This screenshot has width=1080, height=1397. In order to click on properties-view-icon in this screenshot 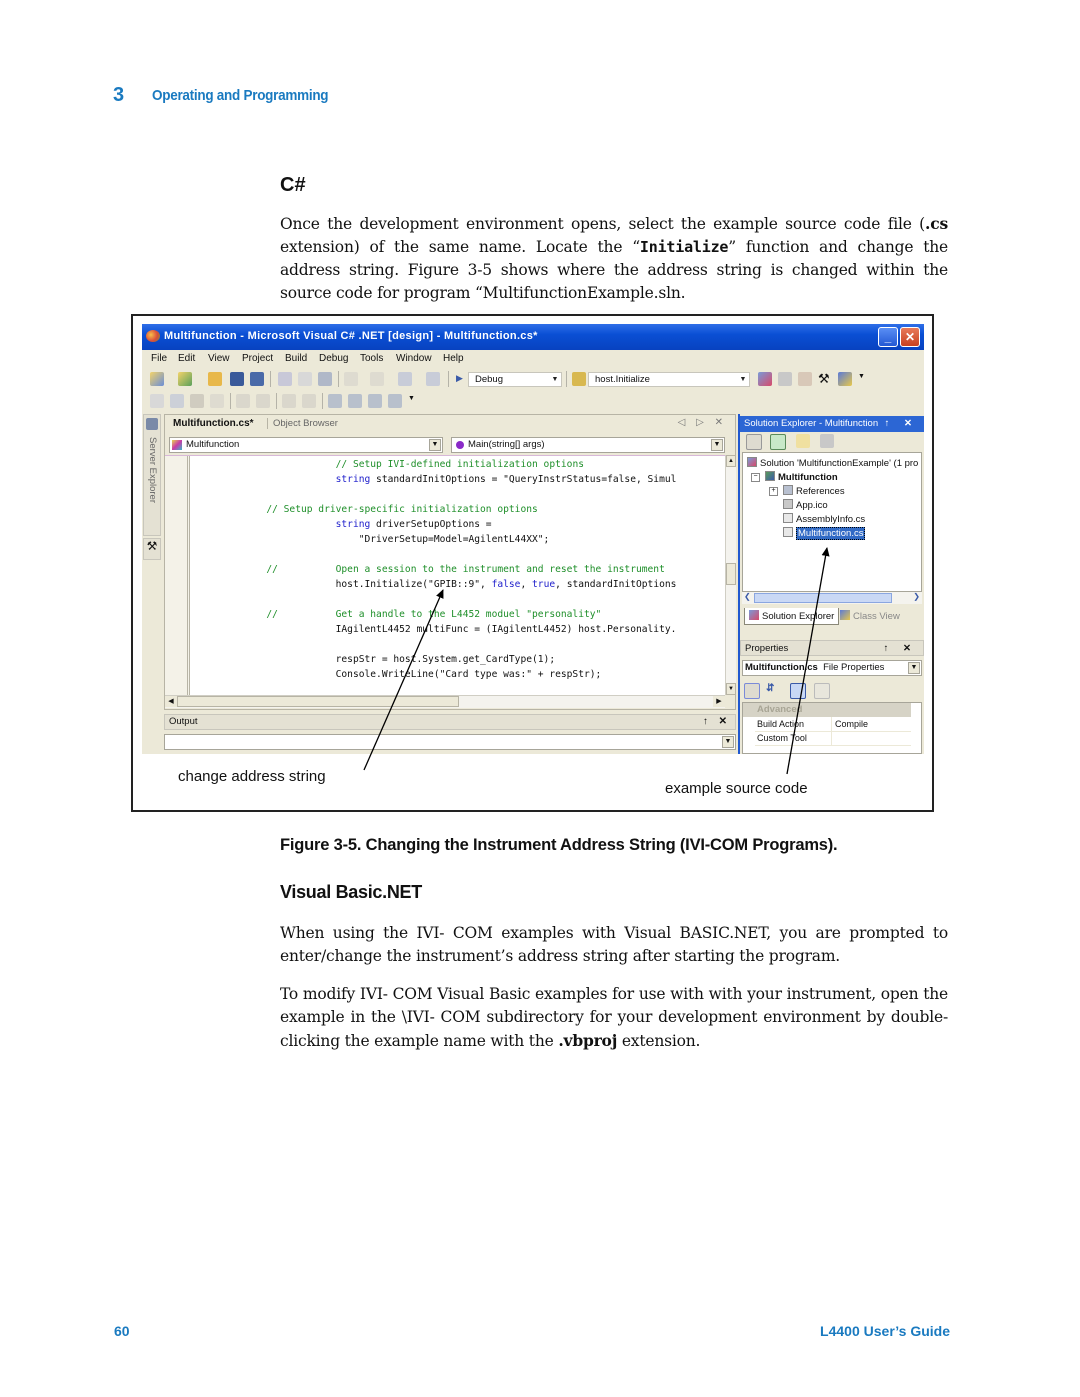, I will do `click(798, 691)`.